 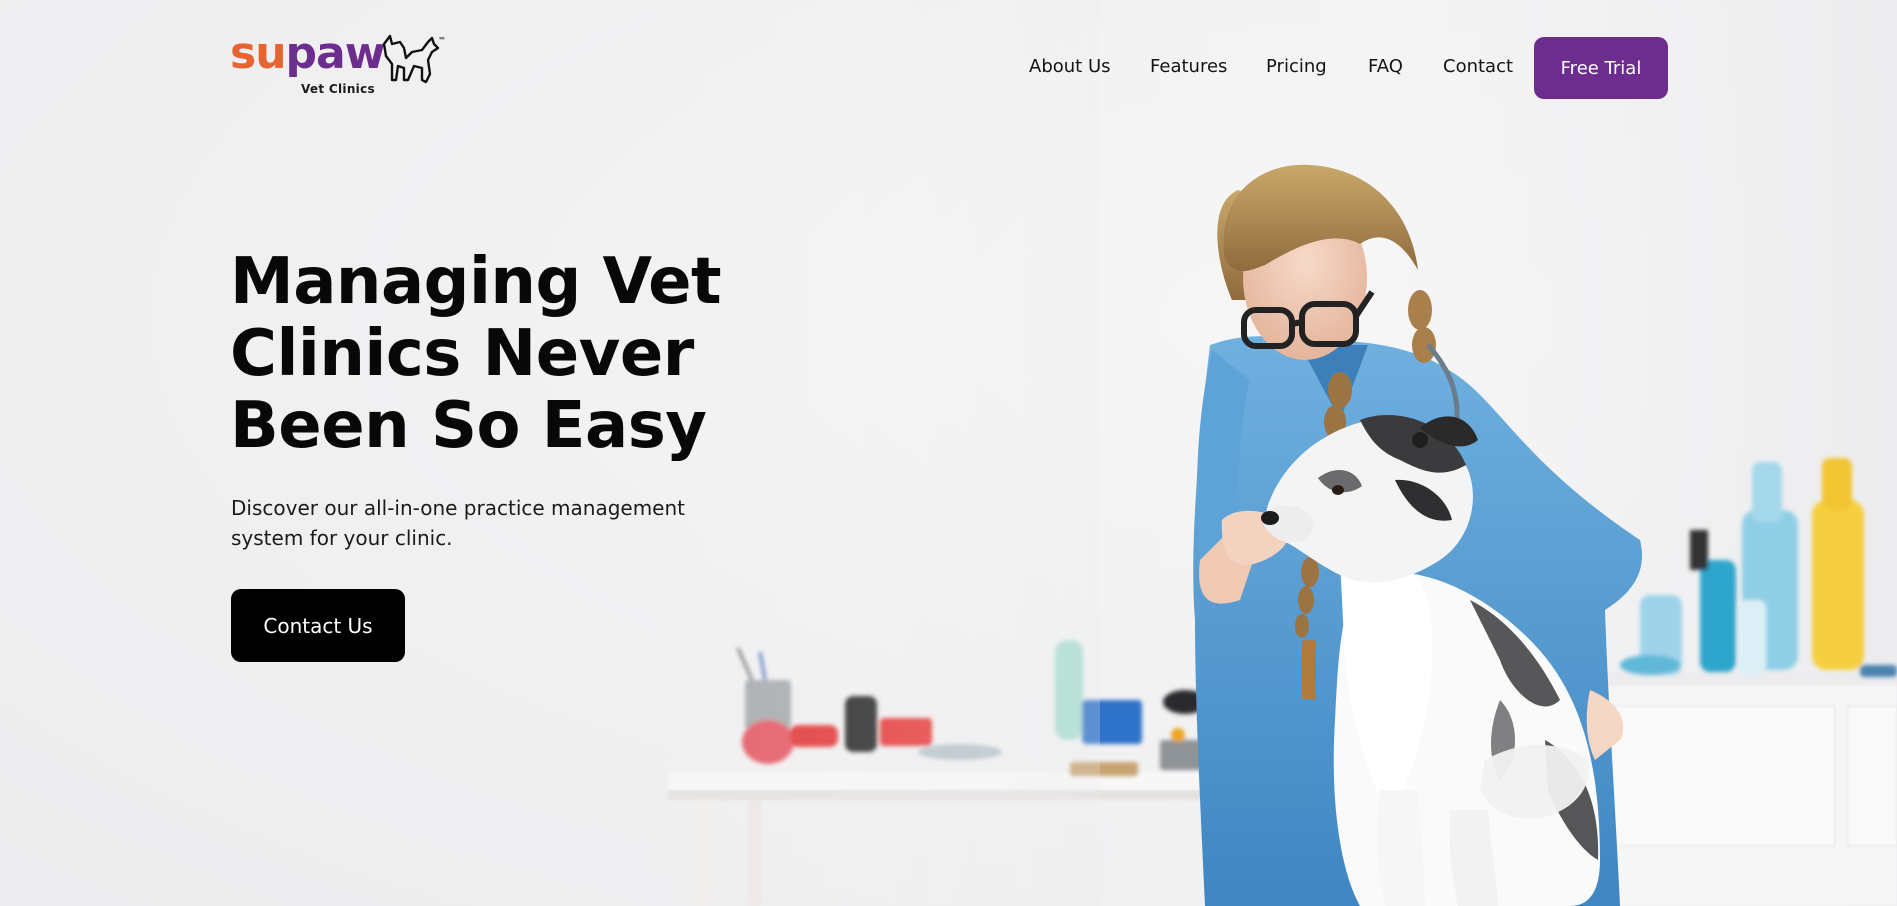 I want to click on pets-silhouette-icon, so click(x=411, y=59).